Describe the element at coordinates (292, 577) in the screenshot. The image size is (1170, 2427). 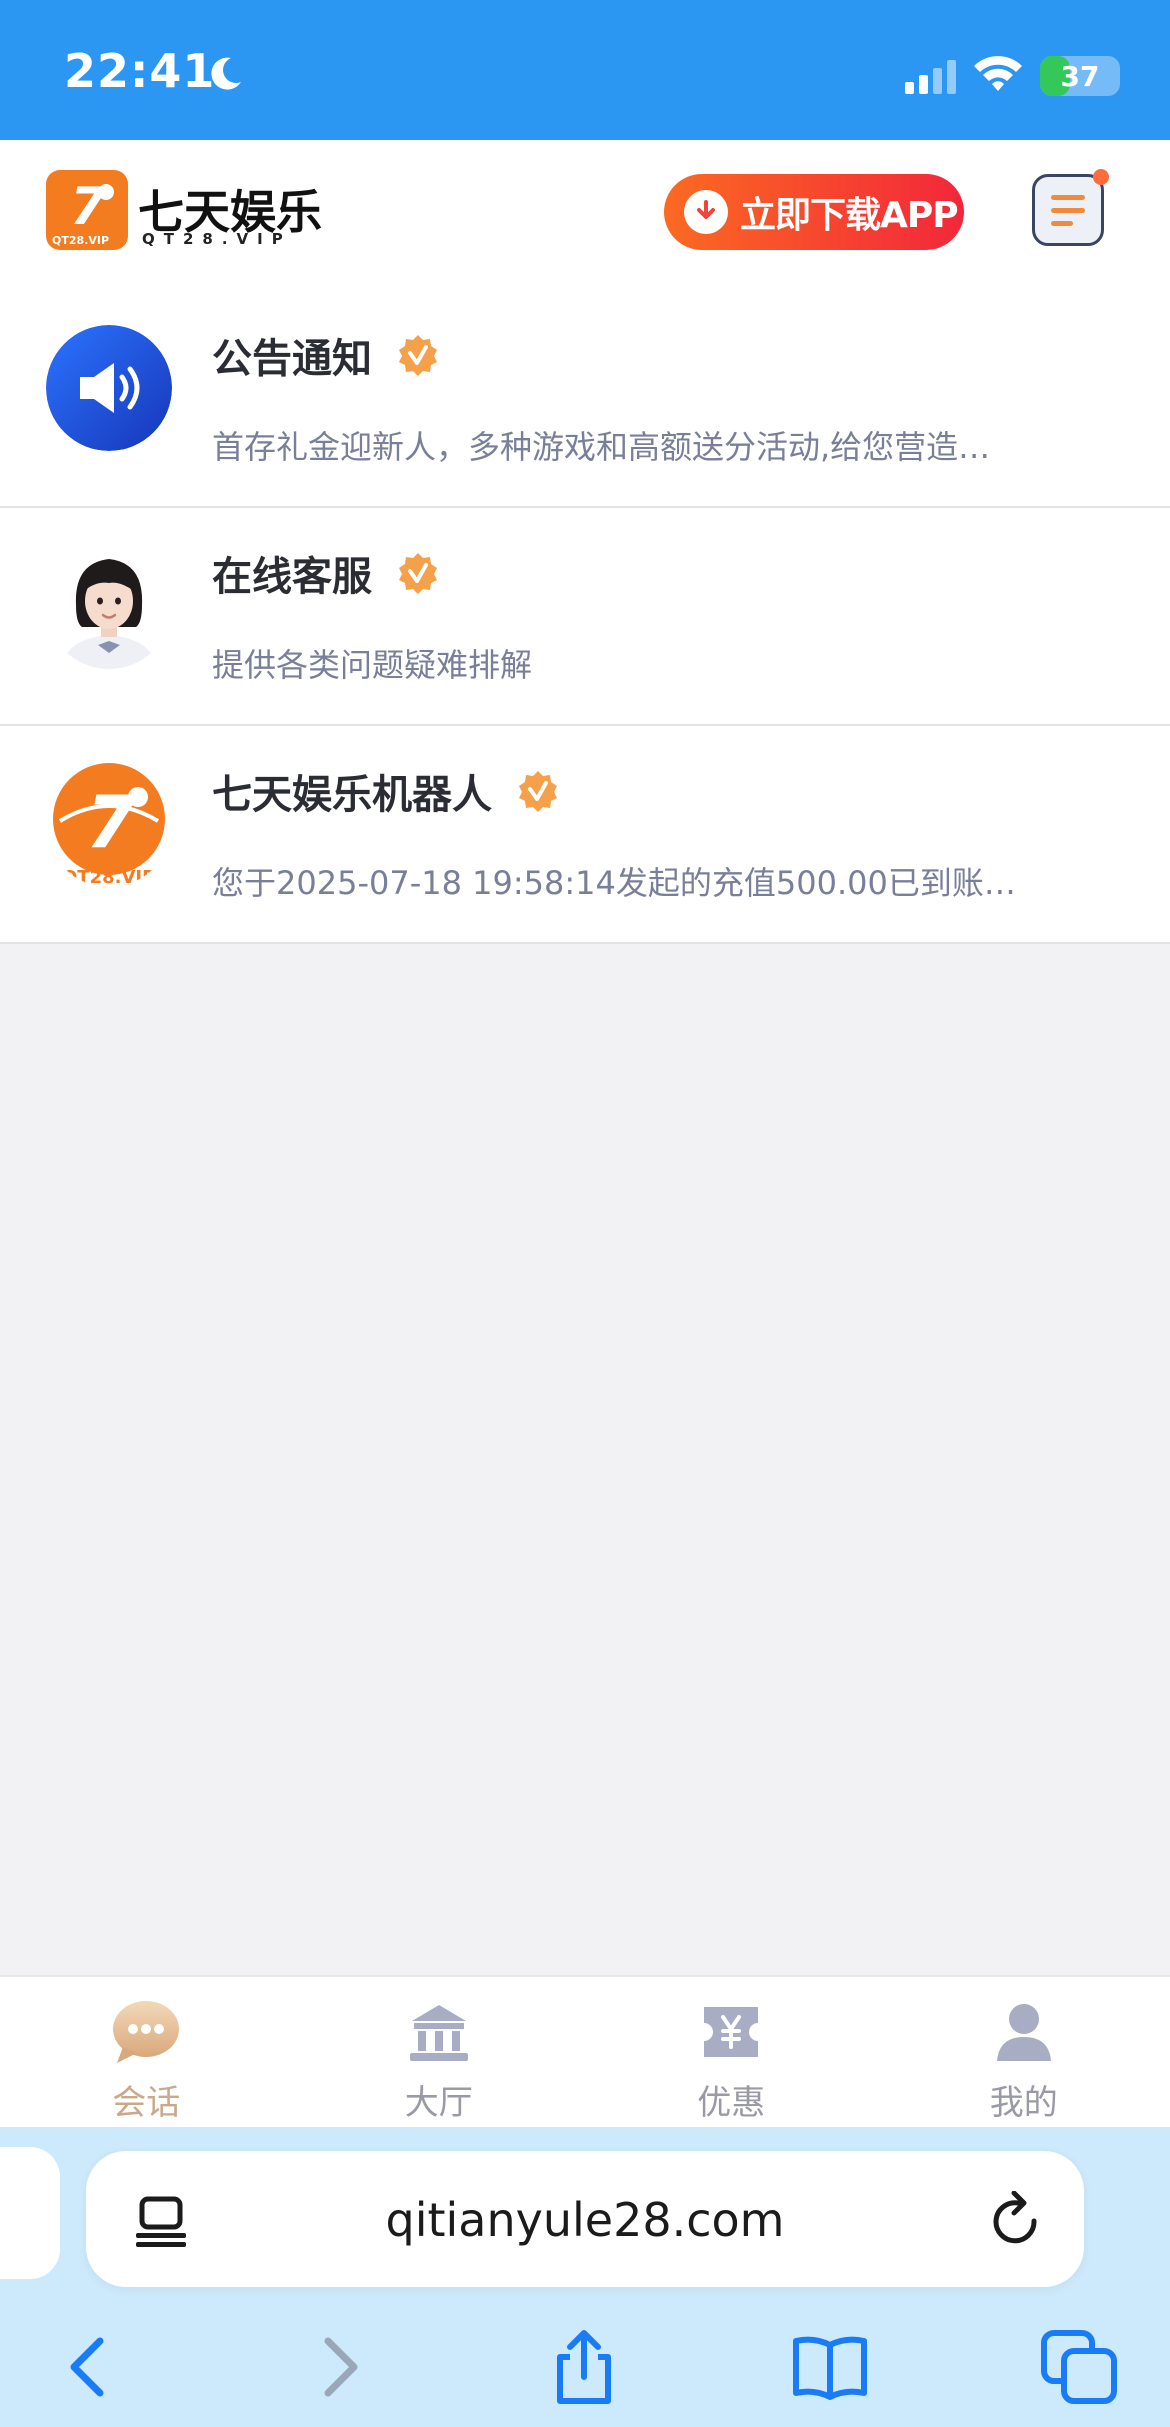
I see `conversation-name-text: 在线客服` at that location.